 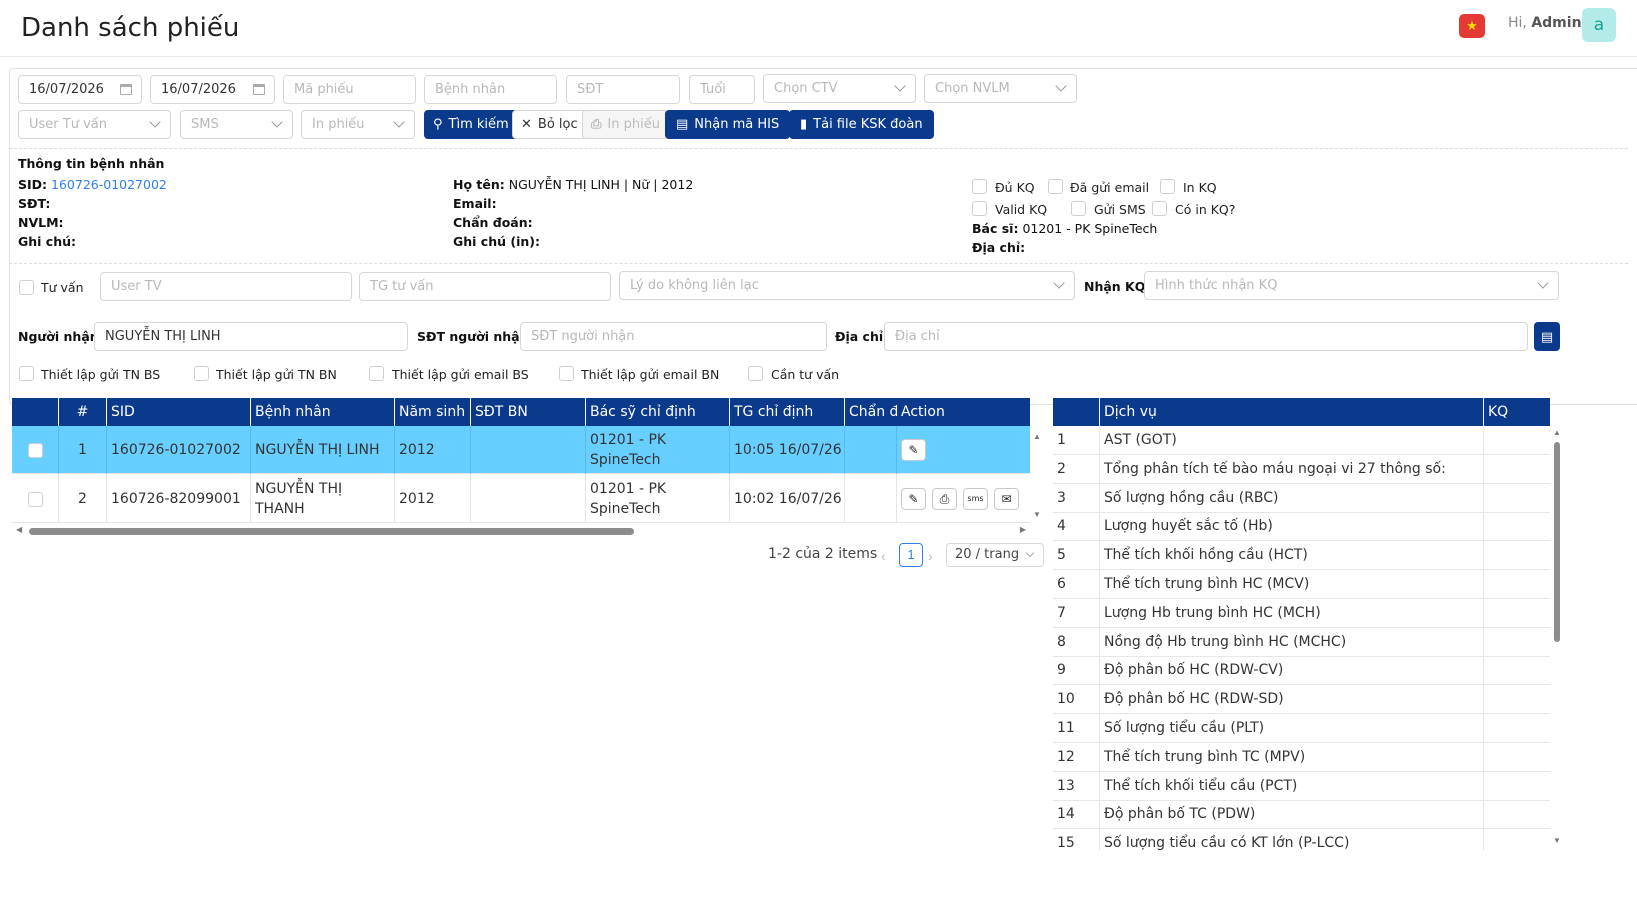 What do you see at coordinates (847, 285) in the screenshot?
I see `ly-do-select: Lý do không liên lạc` at bounding box center [847, 285].